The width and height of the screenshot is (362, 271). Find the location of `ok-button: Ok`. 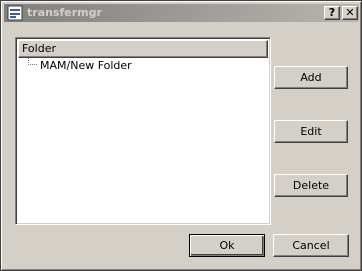

ok-button: Ok is located at coordinates (227, 245).